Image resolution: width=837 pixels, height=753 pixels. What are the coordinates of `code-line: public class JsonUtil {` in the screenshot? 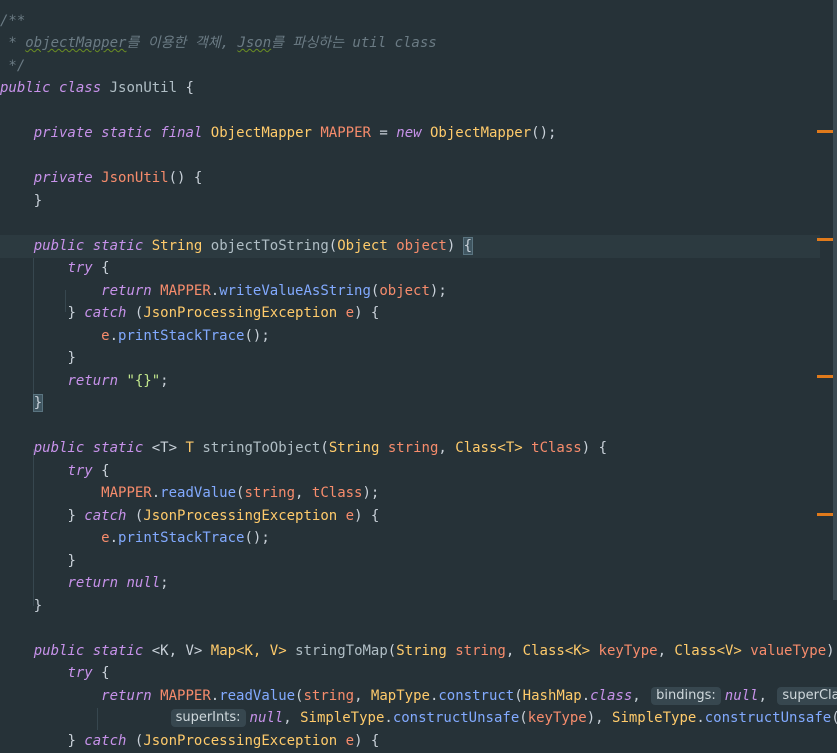 It's located at (97, 88).